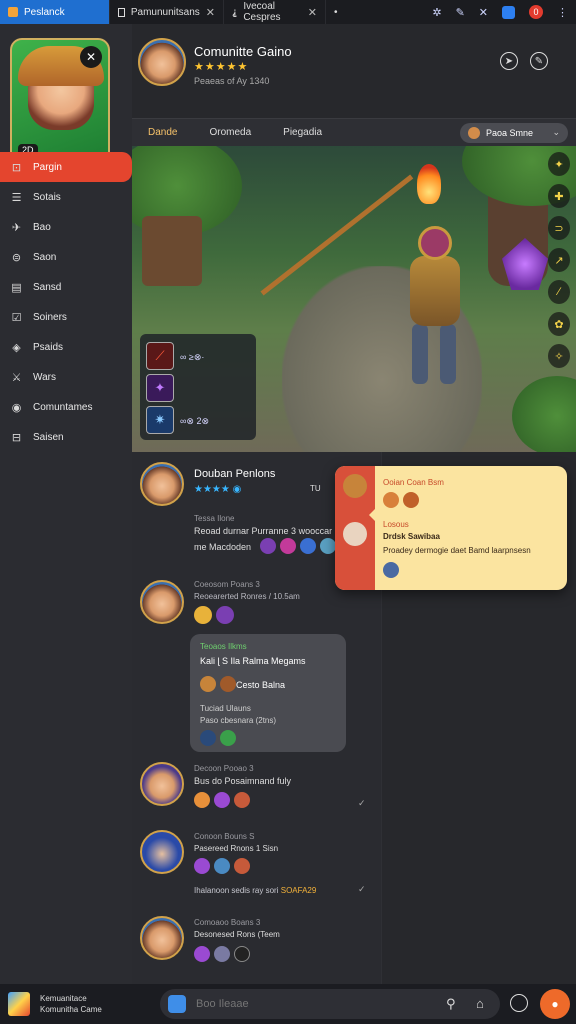 The image size is (576, 1024). Describe the element at coordinates (302, 133) in the screenshot. I see `tab-piegadia: Piegadia` at that location.